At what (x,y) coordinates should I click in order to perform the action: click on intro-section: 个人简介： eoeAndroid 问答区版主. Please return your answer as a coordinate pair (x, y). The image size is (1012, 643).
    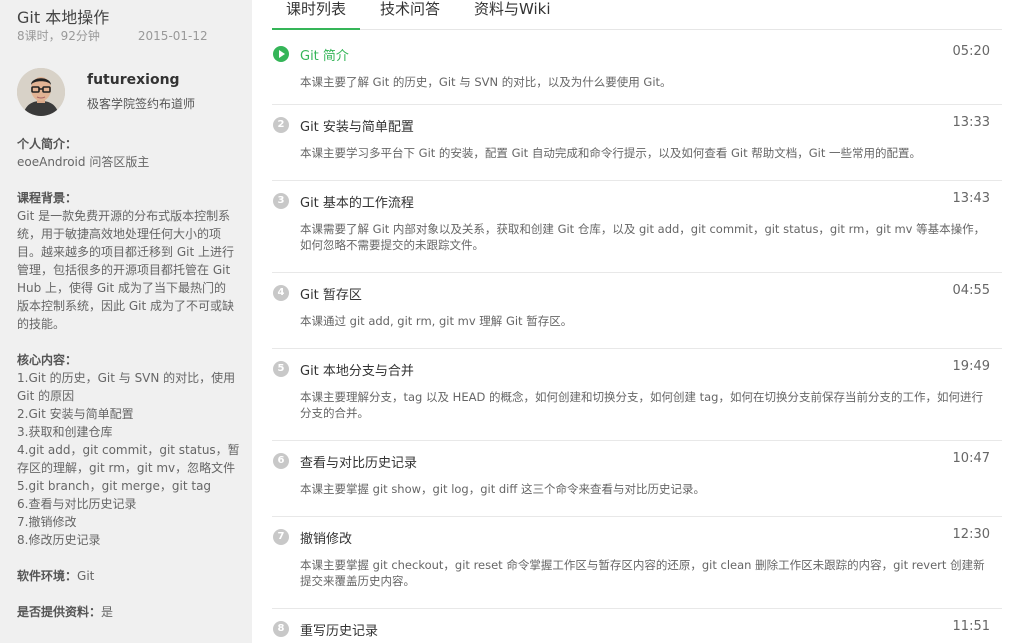
    Looking at the image, I should click on (128, 153).